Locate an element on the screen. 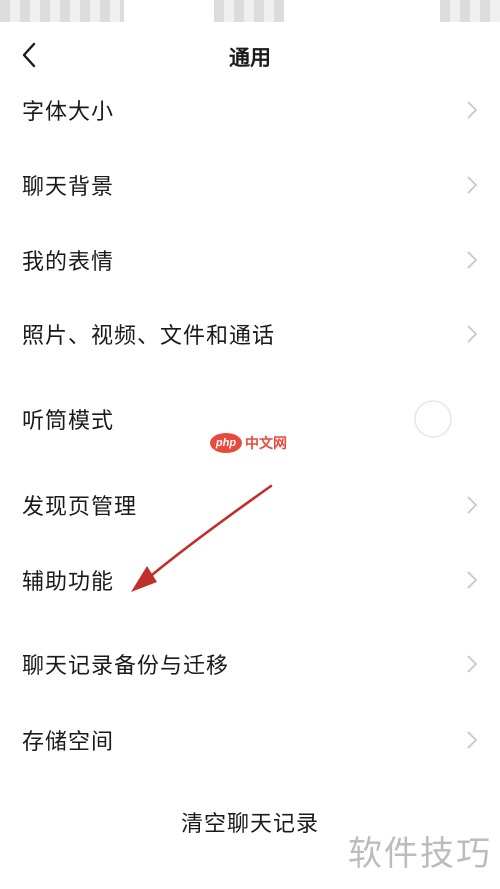 The height and width of the screenshot is (889, 500). corner-watermark: 软件技巧 is located at coordinates (420, 854).